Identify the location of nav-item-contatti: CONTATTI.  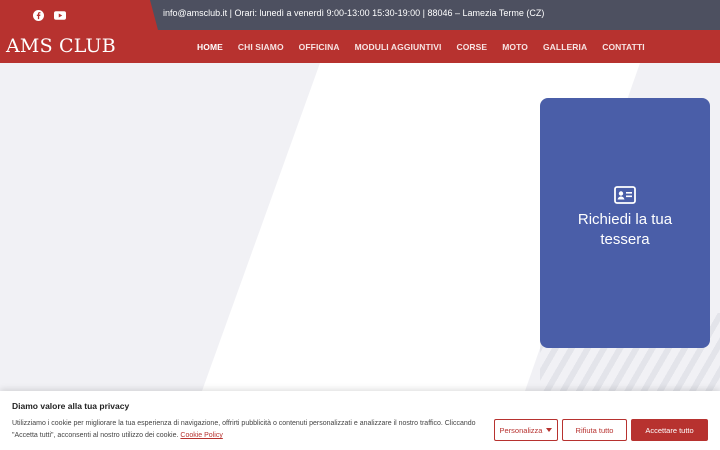
(623, 47).